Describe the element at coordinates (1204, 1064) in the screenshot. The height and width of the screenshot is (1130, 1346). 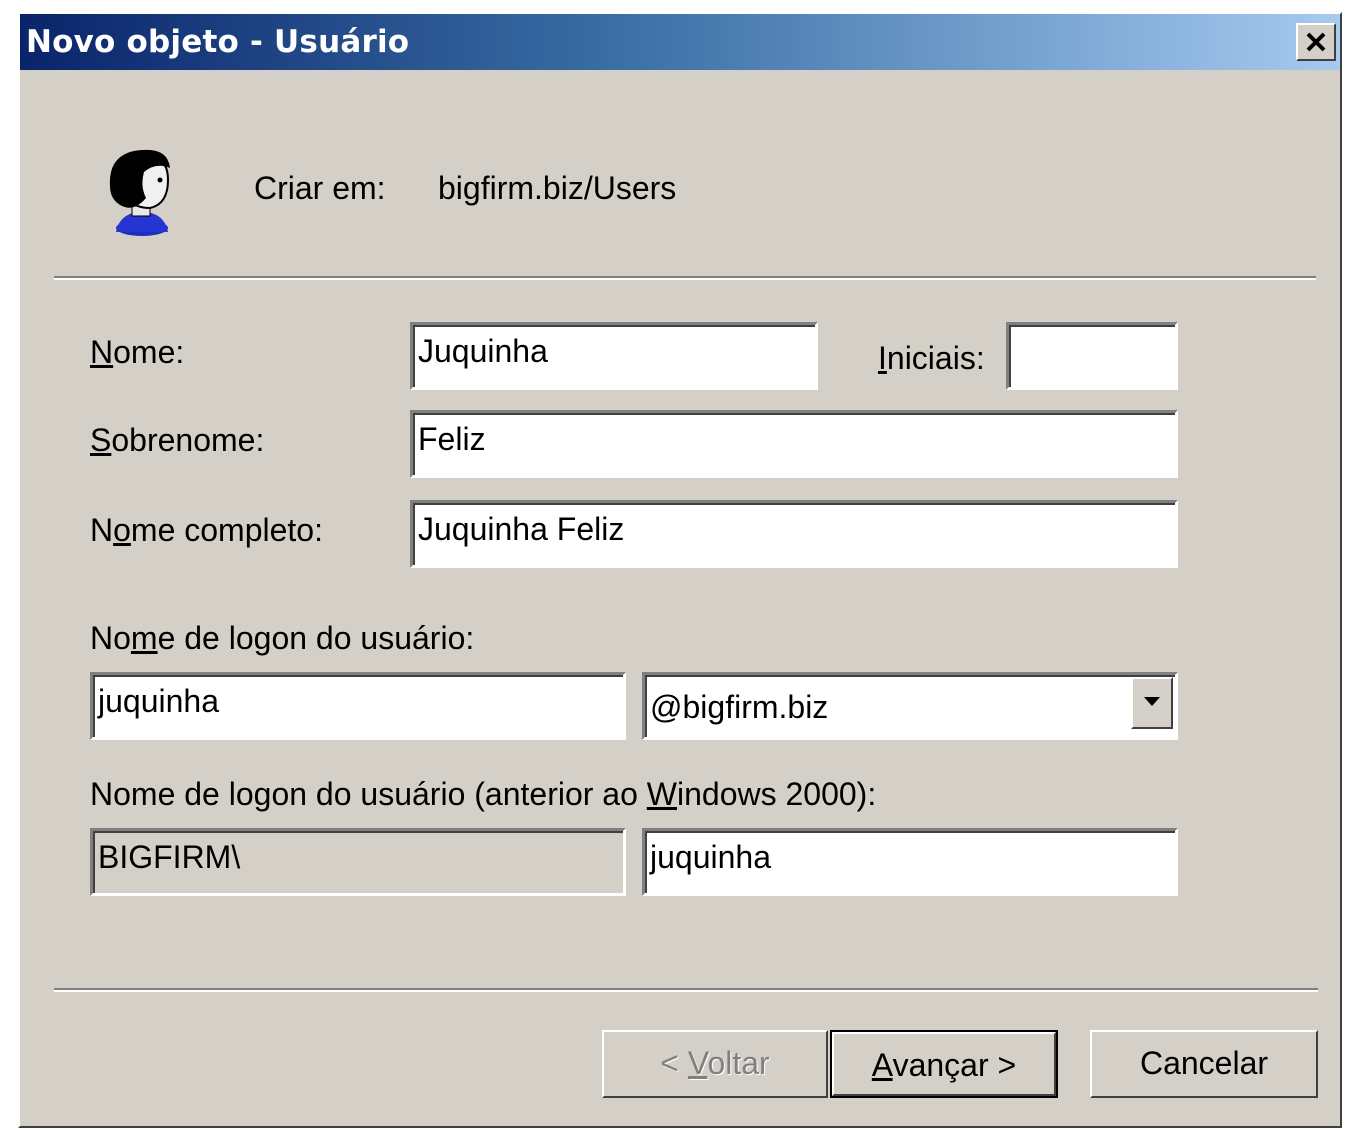
I see `cancel-button: Cancelar` at that location.